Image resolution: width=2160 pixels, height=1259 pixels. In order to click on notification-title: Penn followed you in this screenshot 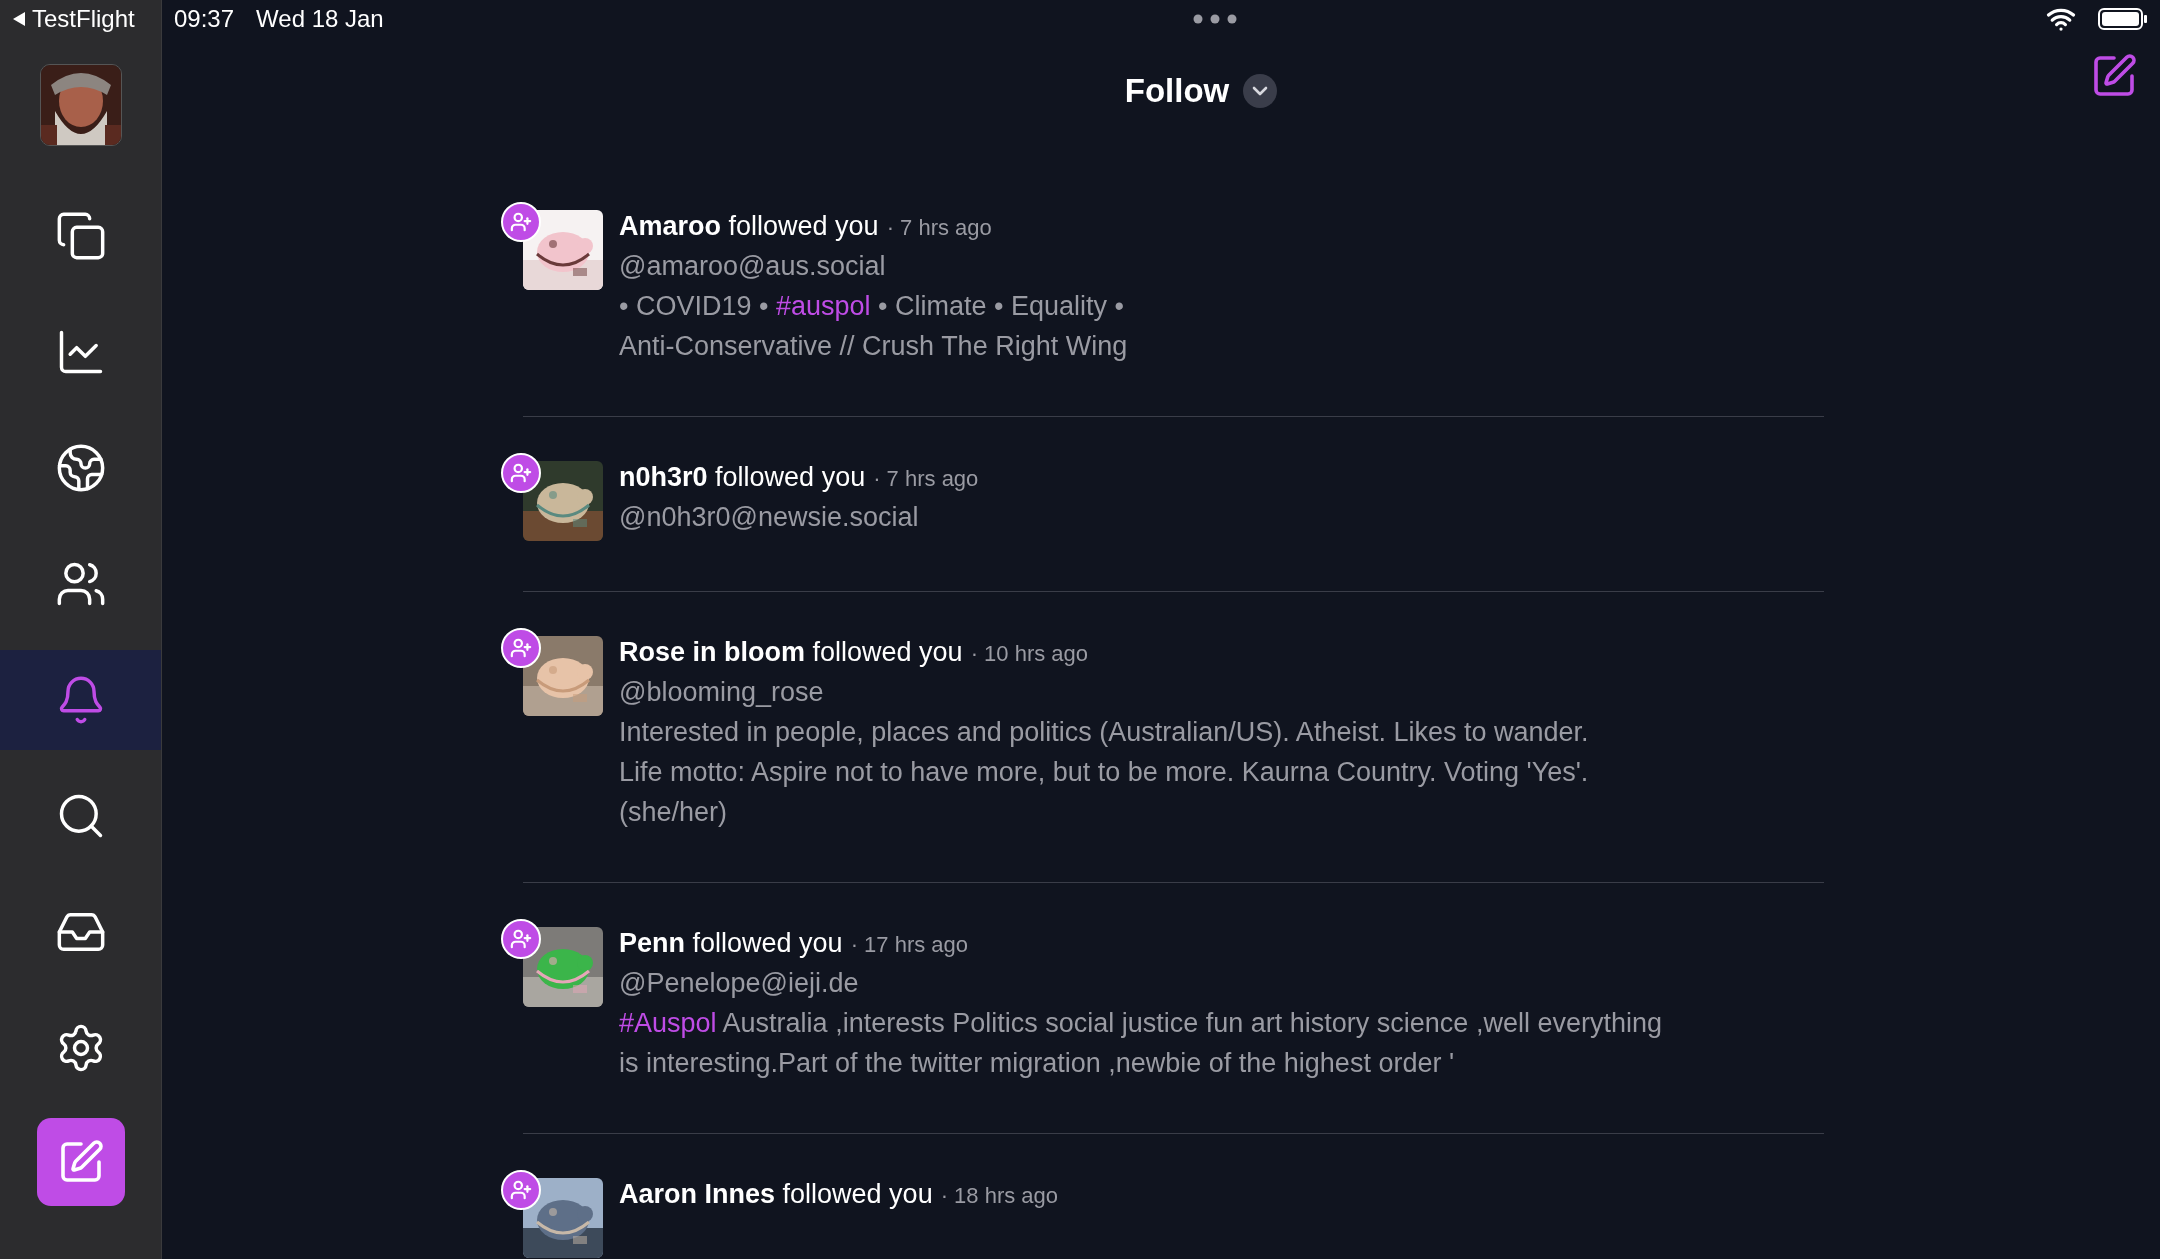, I will do `click(731, 943)`.